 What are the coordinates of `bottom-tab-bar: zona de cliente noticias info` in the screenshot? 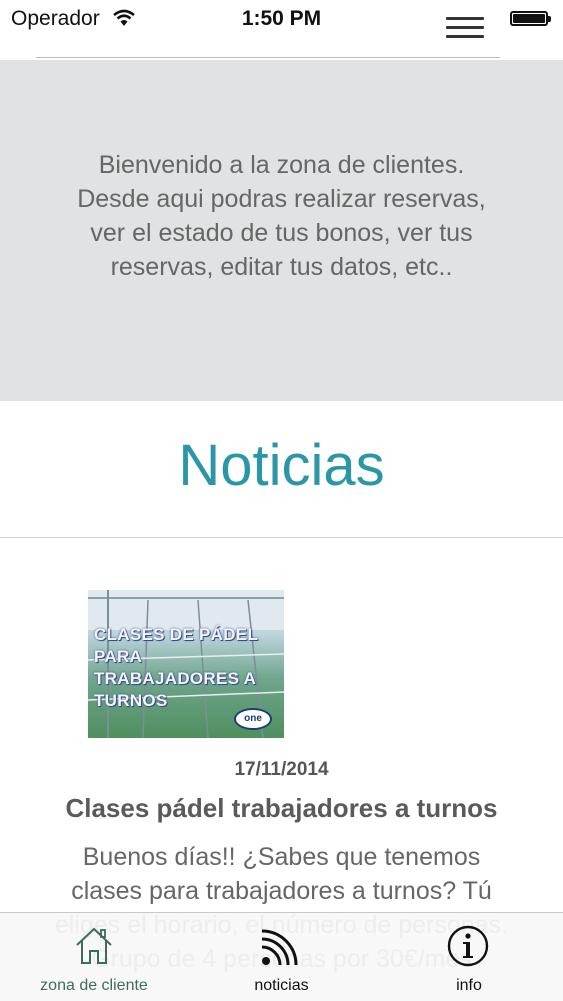 It's located at (281, 956).